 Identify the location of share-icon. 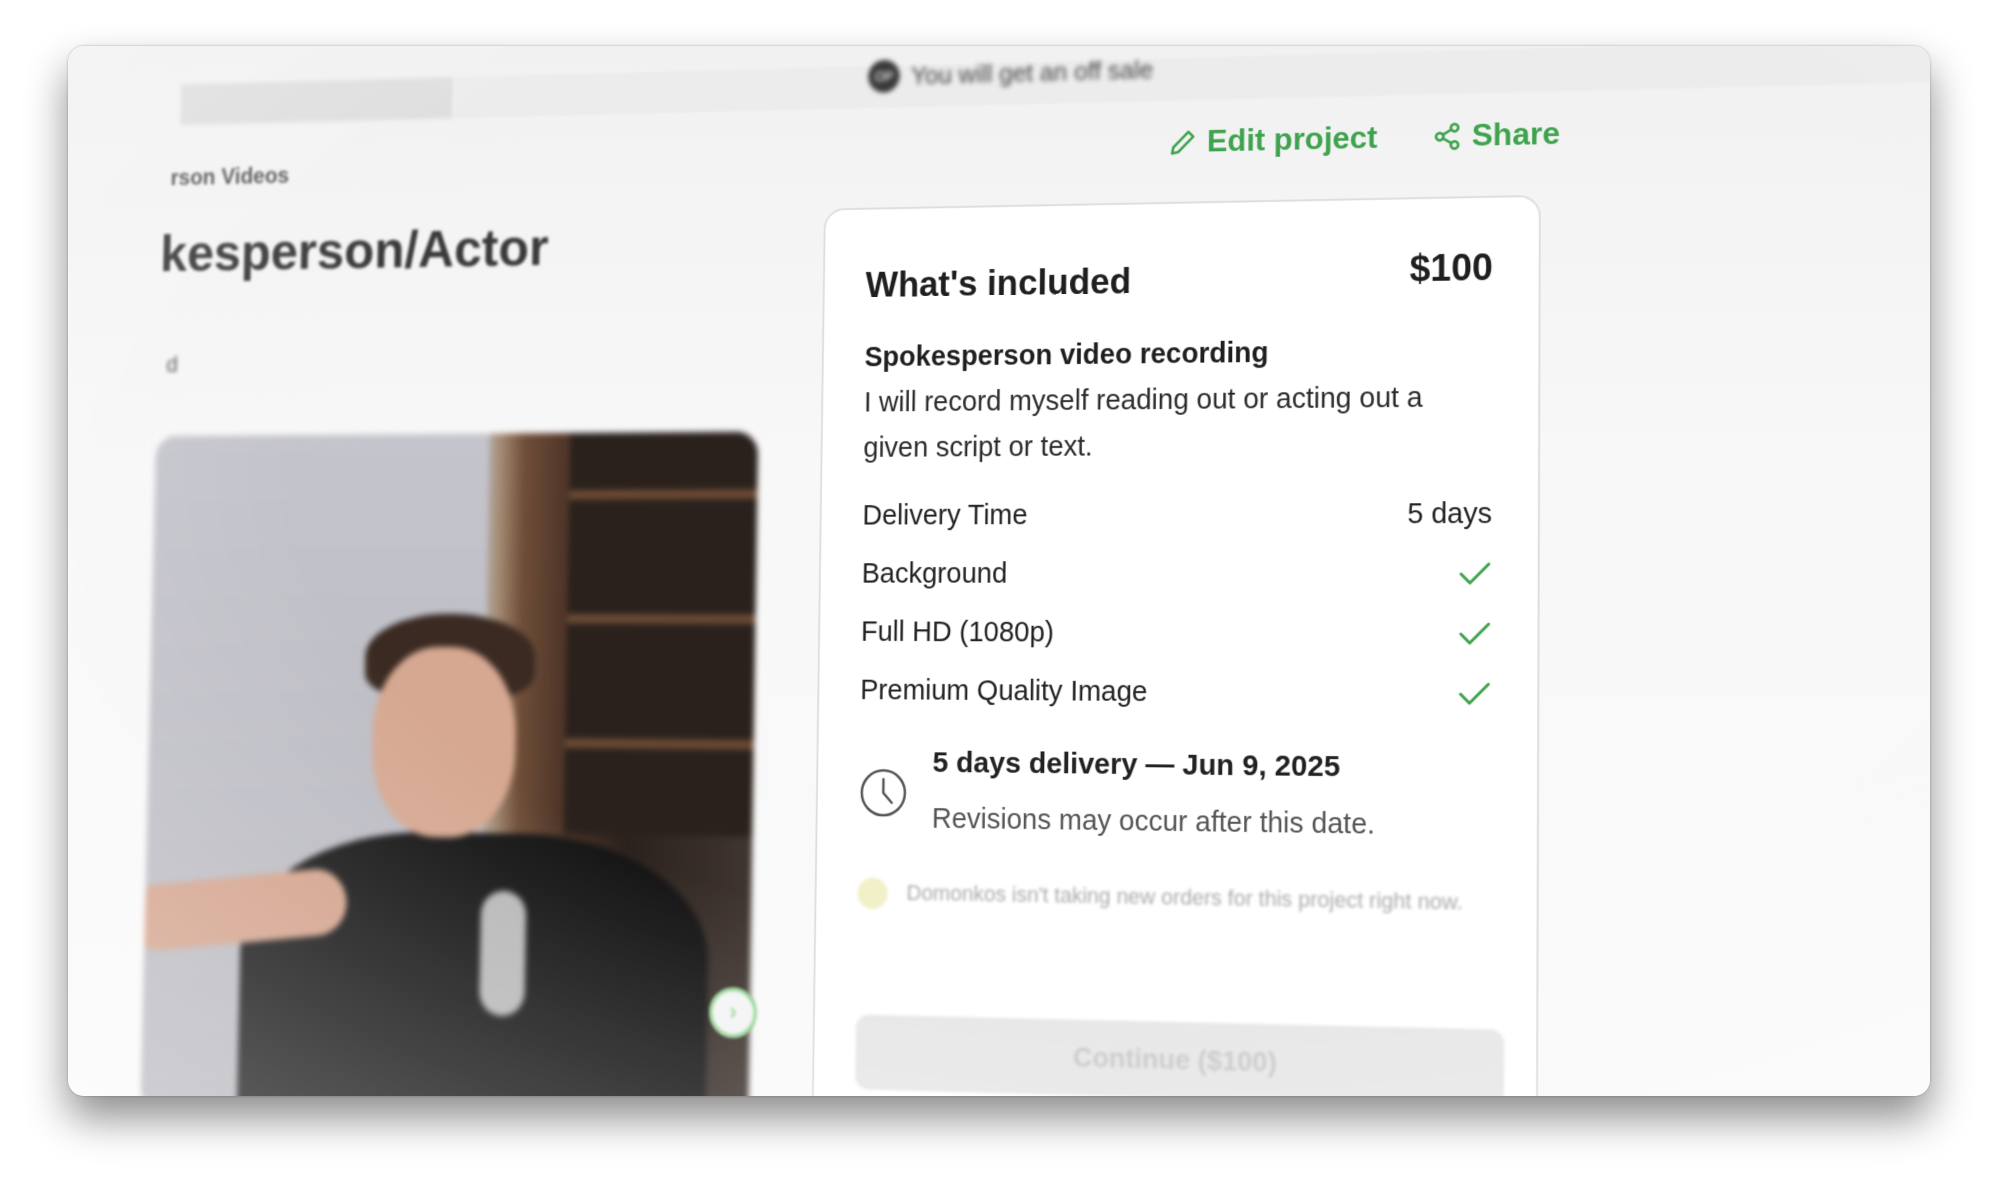
(1447, 136).